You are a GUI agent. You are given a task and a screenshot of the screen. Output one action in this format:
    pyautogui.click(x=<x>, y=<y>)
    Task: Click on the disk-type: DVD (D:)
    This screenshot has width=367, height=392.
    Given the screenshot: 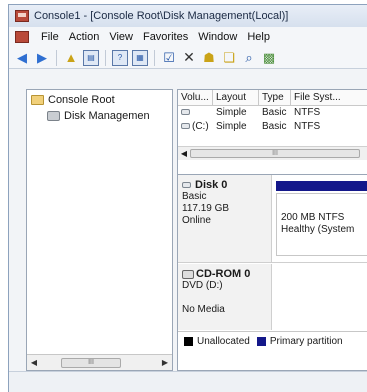 What is the action you would take?
    pyautogui.click(x=202, y=285)
    